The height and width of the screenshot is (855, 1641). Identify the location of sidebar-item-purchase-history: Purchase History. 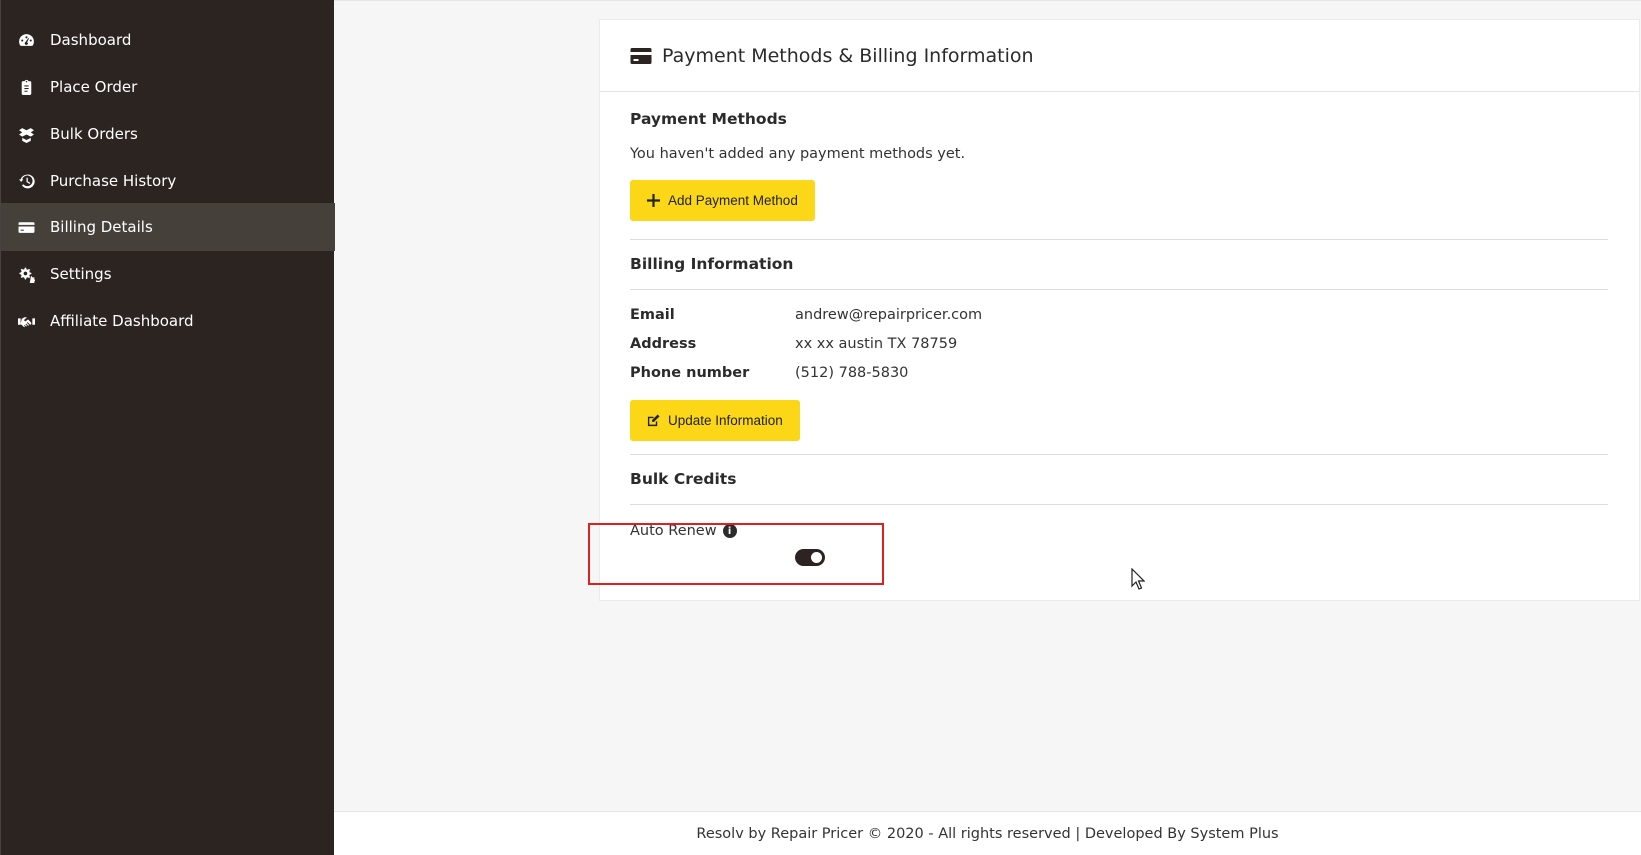
(168, 181).